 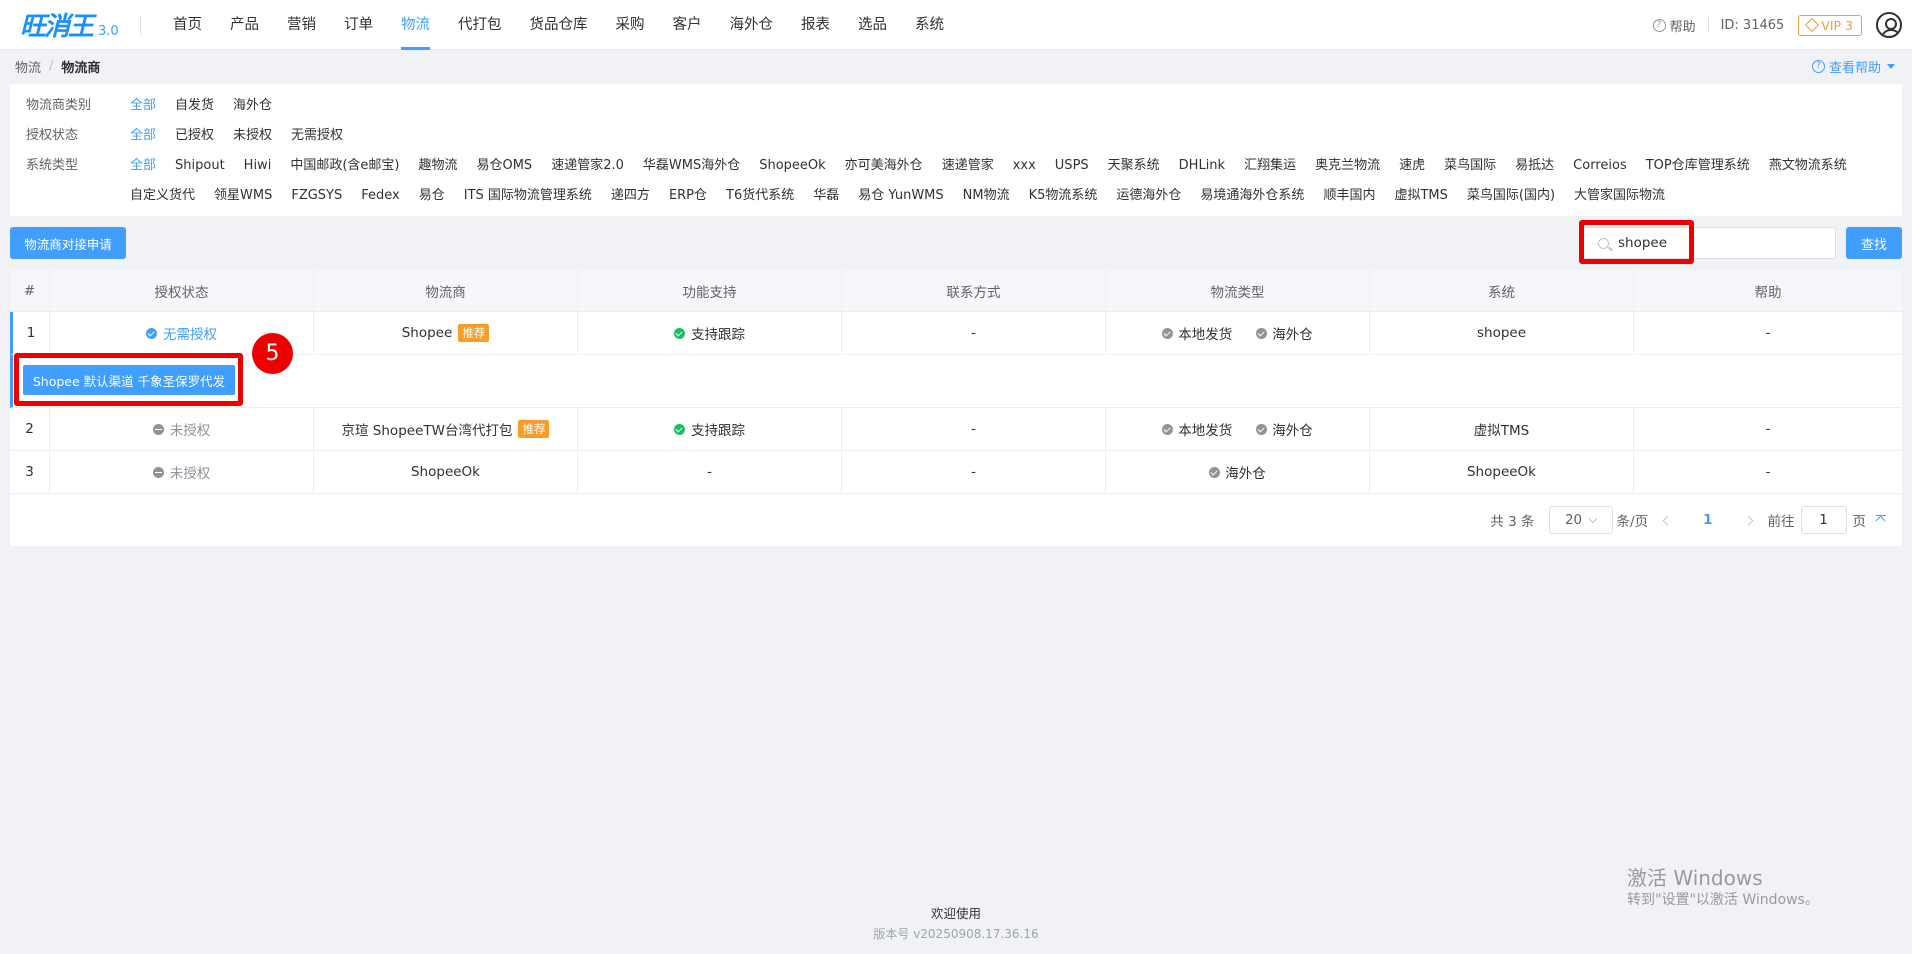 What do you see at coordinates (57, 27) in the screenshot?
I see `logo-mark: 旺消王` at bounding box center [57, 27].